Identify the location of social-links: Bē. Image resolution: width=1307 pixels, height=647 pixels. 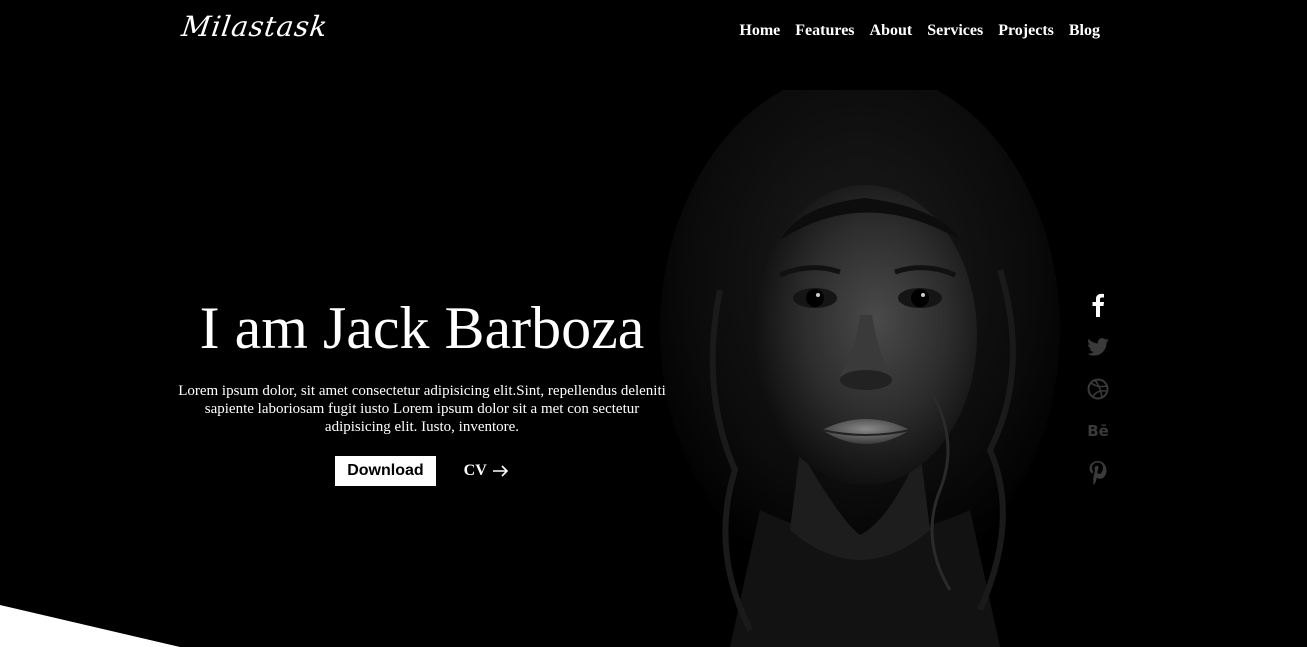
(1098, 389).